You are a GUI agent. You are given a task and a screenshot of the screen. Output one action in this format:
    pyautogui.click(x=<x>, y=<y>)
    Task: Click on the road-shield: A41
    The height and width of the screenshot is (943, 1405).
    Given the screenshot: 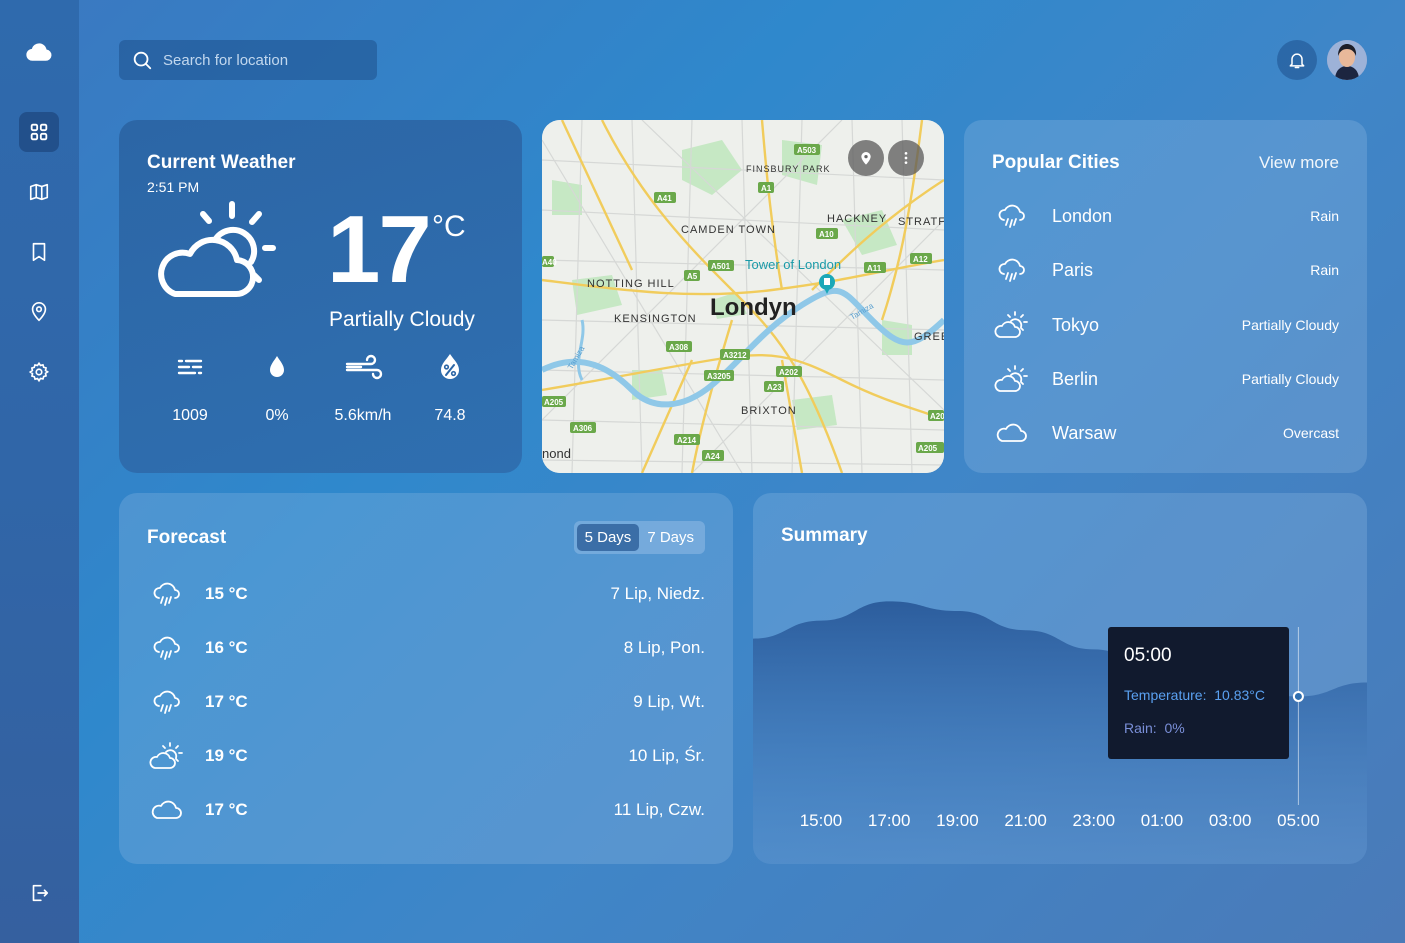 What is the action you would take?
    pyautogui.click(x=664, y=198)
    